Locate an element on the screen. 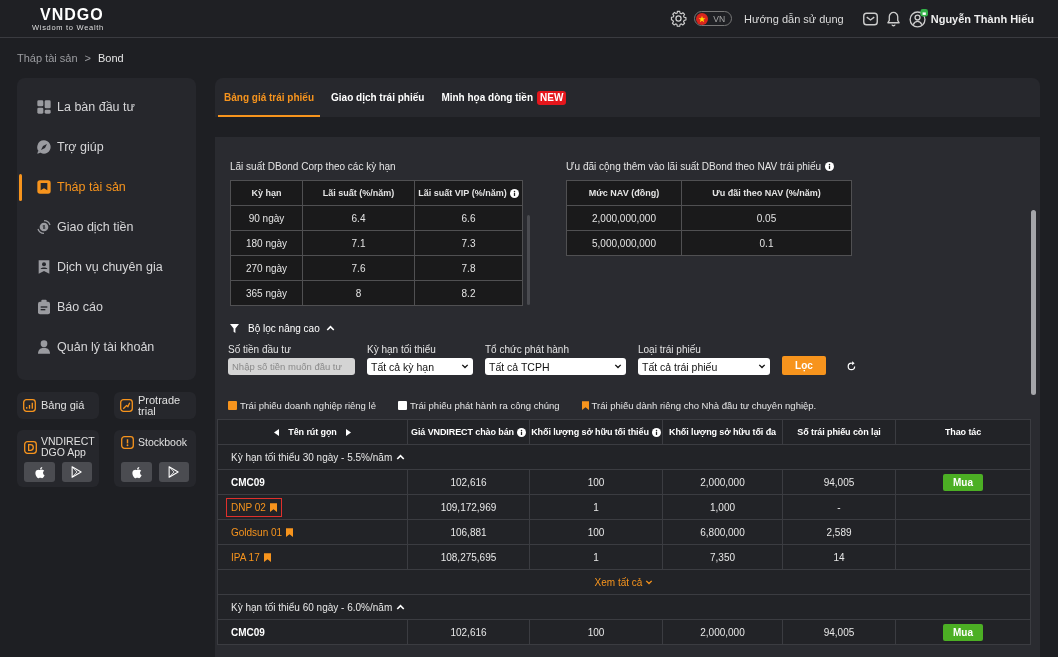 This screenshot has width=1058, height=657. table-cell: 7,350 is located at coordinates (722, 557).